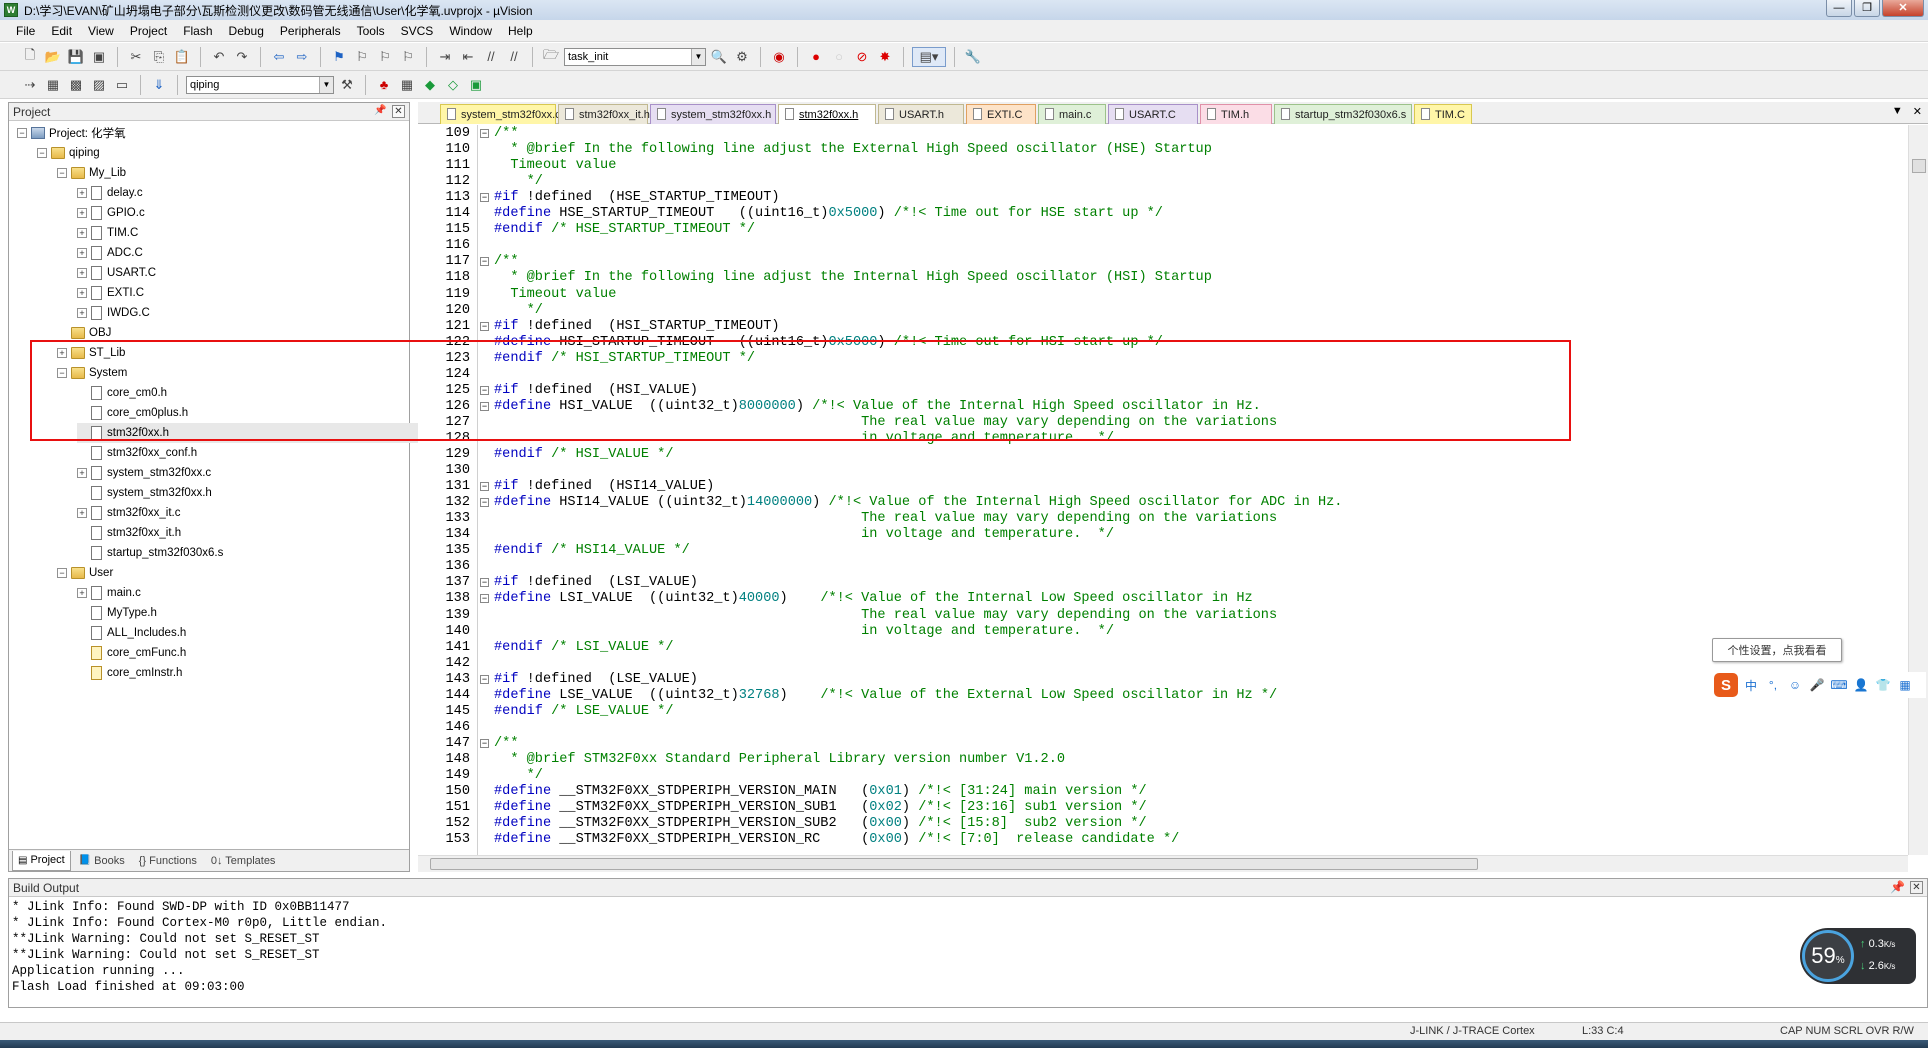 The height and width of the screenshot is (1048, 1928). What do you see at coordinates (1903, 8) in the screenshot?
I see `close-button: ✕` at bounding box center [1903, 8].